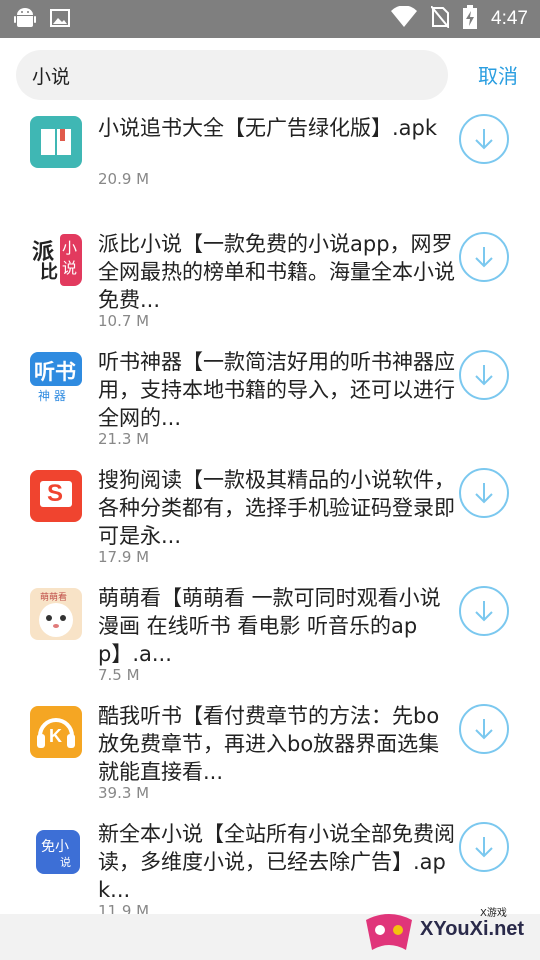 The height and width of the screenshot is (960, 540). I want to click on file-size: 11.9 M, so click(124, 908).